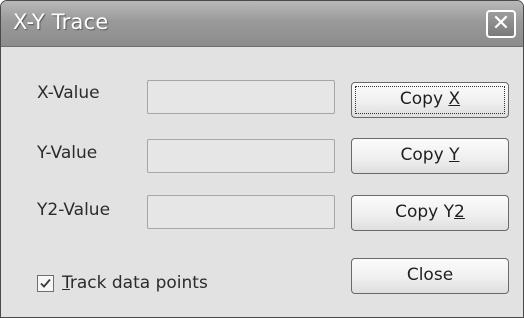 This screenshot has width=524, height=318. I want to click on track-data-points-checkbox, so click(45, 283).